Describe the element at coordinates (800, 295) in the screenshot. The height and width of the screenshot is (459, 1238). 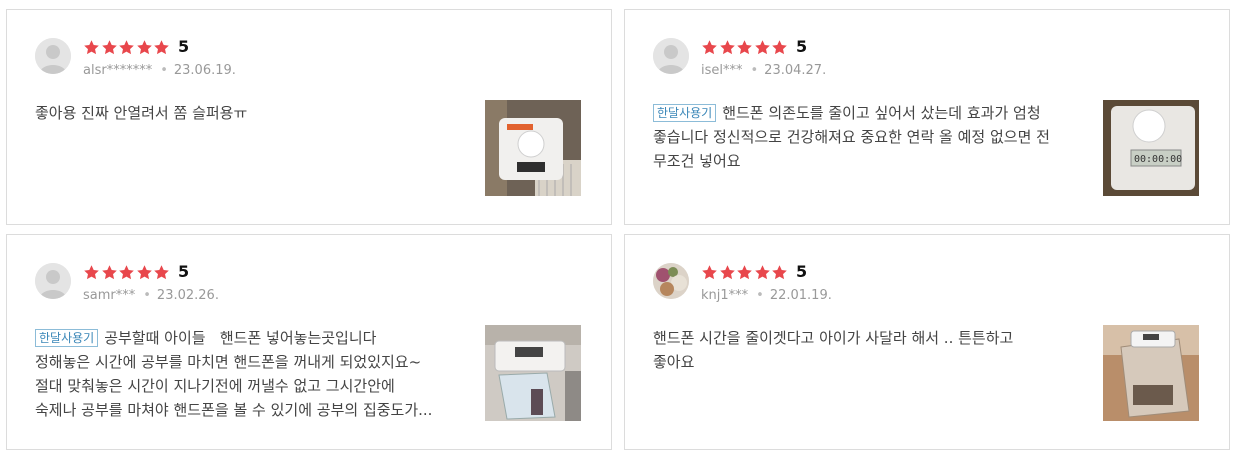
I see `review-date: 22.01.19.` at that location.